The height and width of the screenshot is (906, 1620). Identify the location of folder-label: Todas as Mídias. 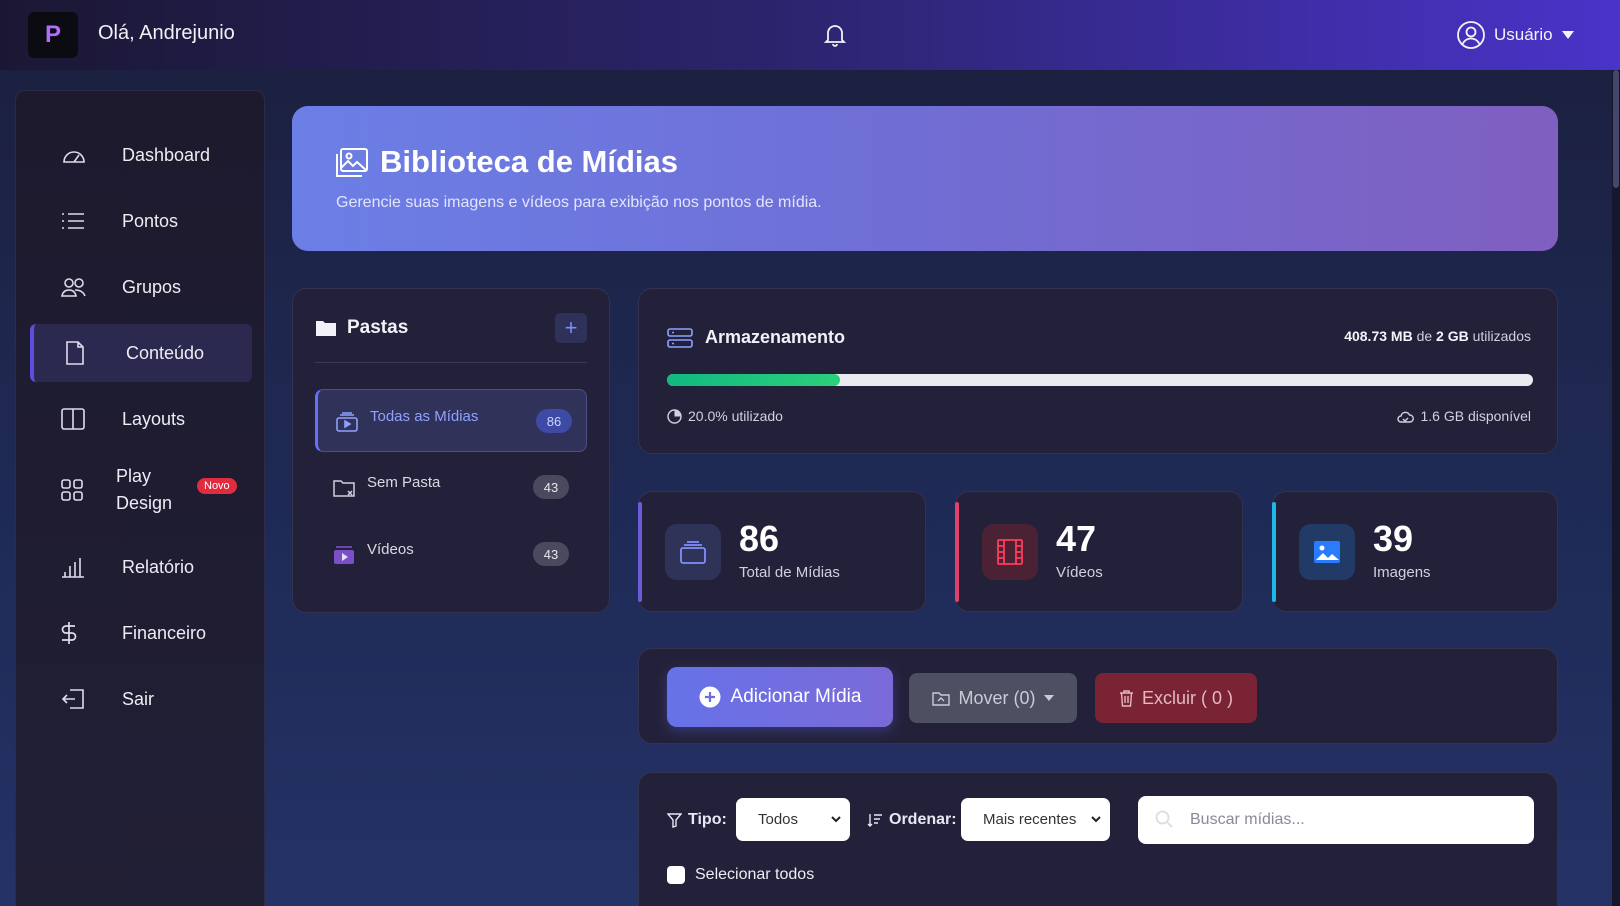
(424, 416).